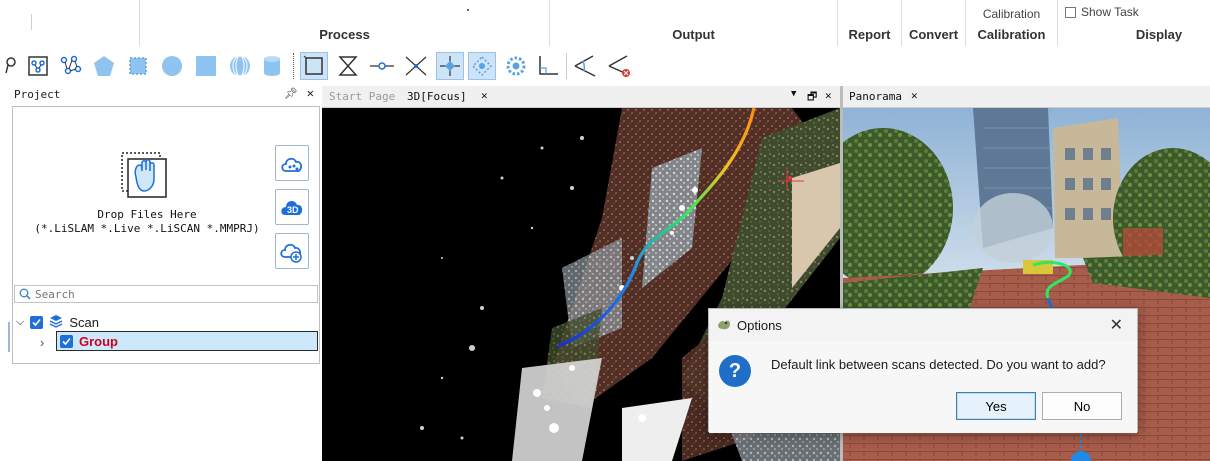  I want to click on no-button: No, so click(1082, 406).